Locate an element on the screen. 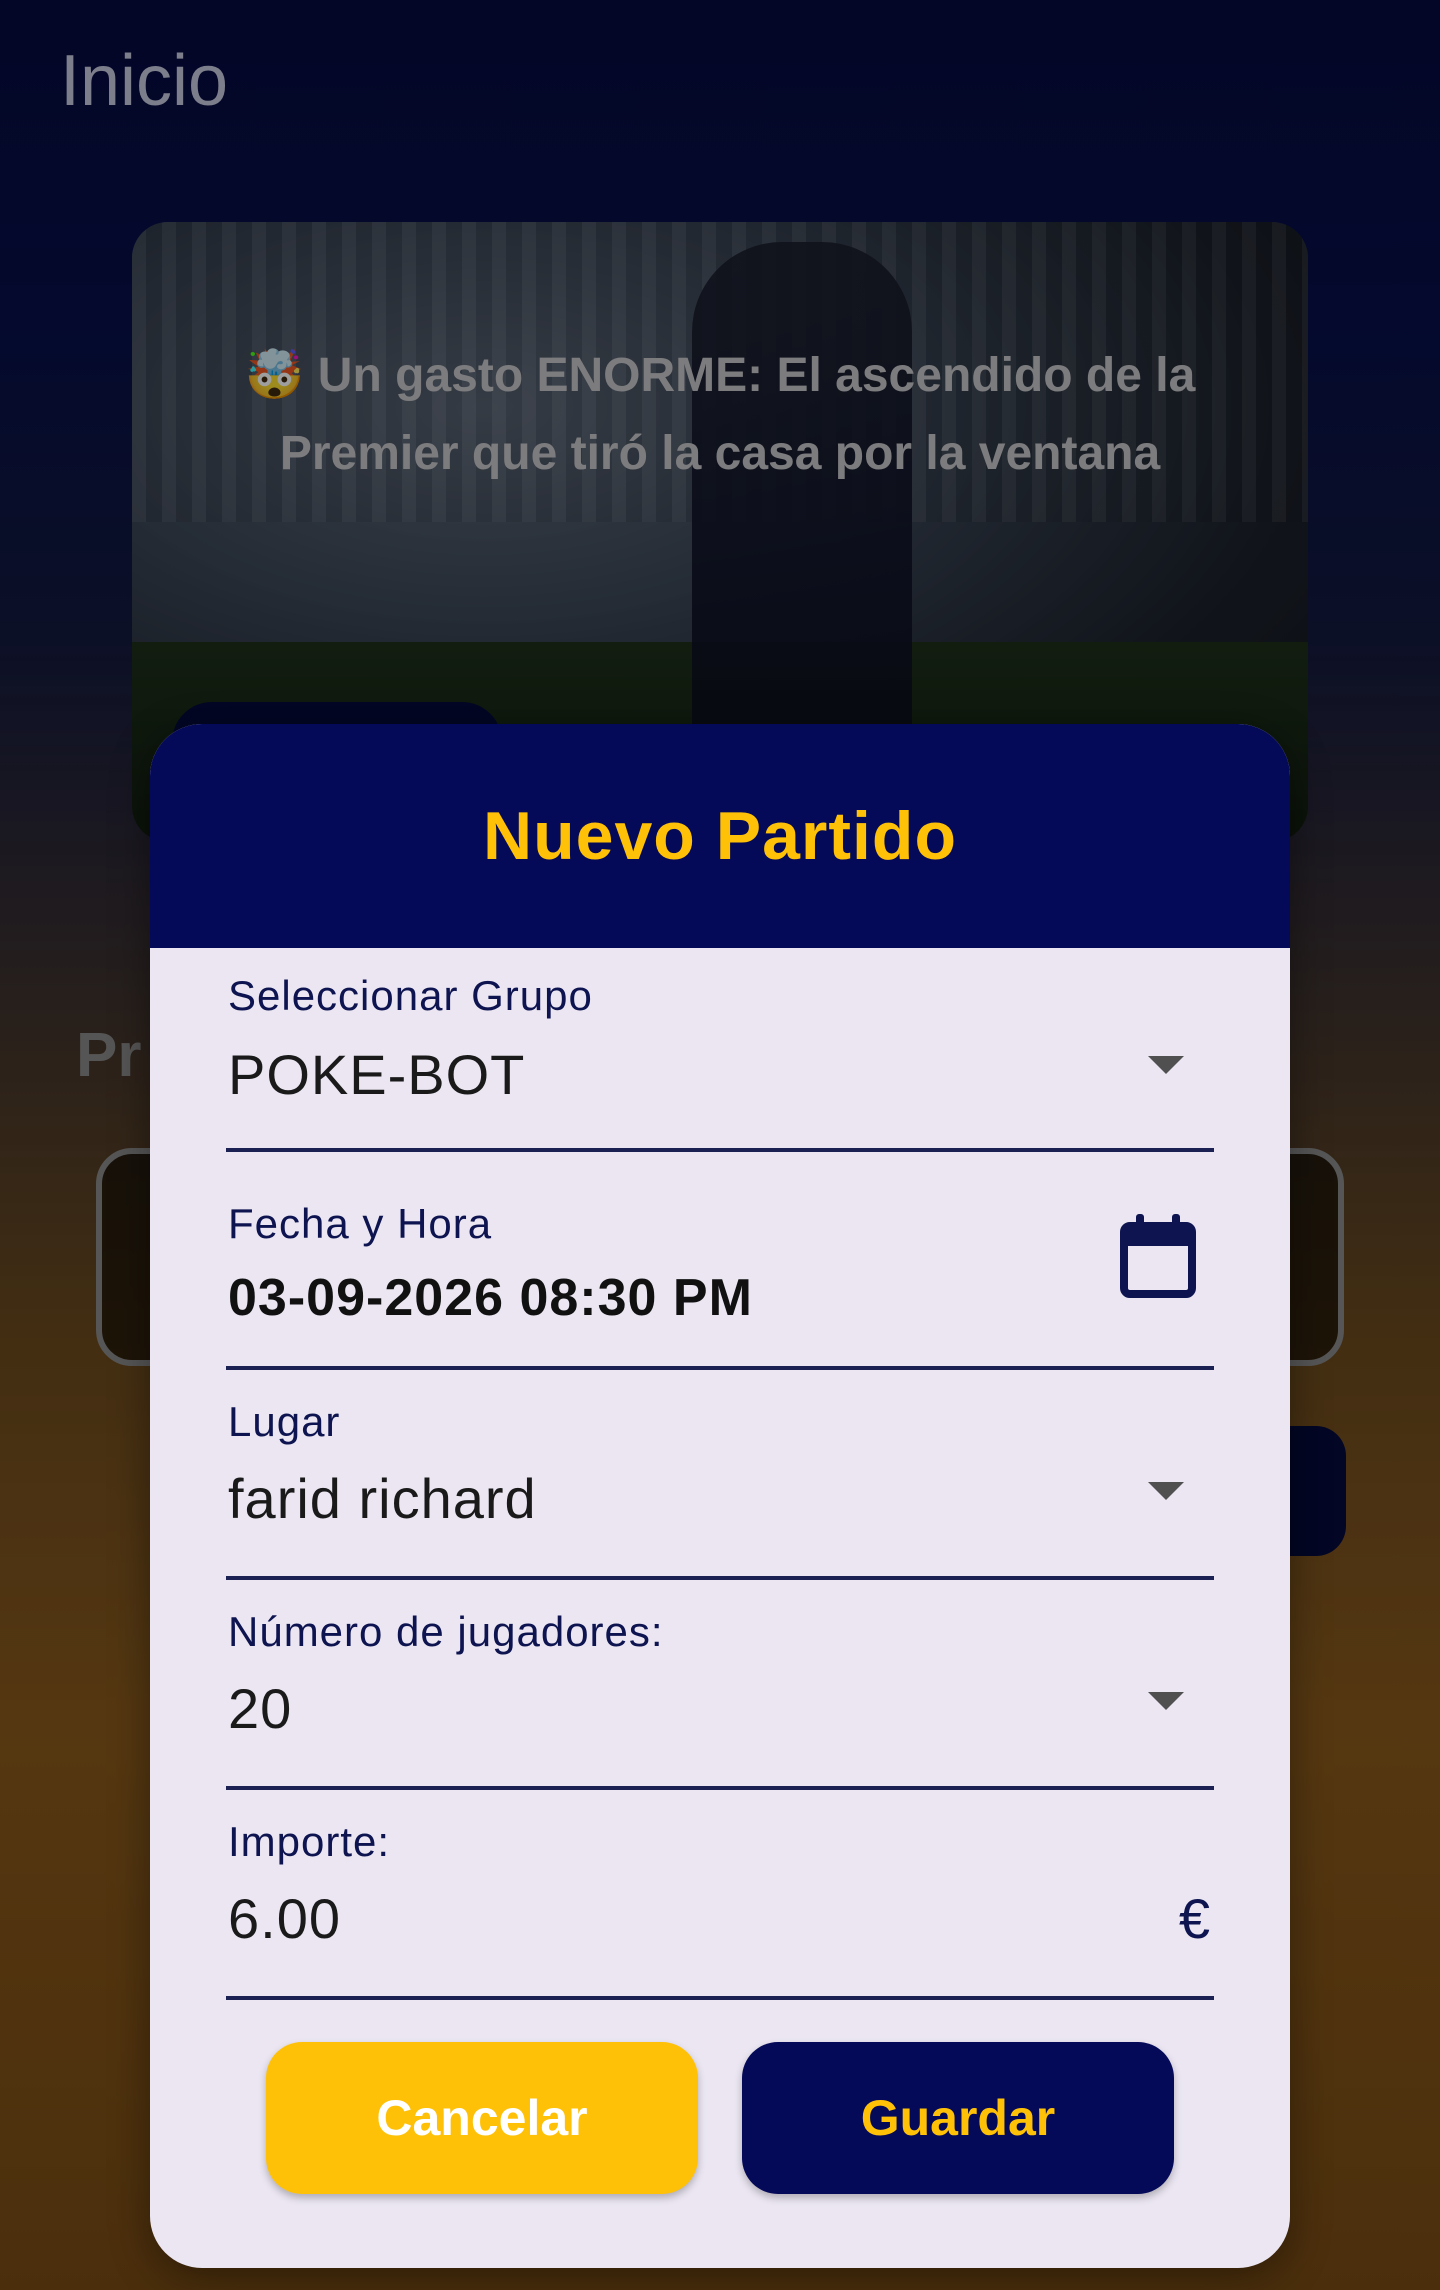 The width and height of the screenshot is (1440, 2290). amount-label: Importe: is located at coordinates (309, 1841).